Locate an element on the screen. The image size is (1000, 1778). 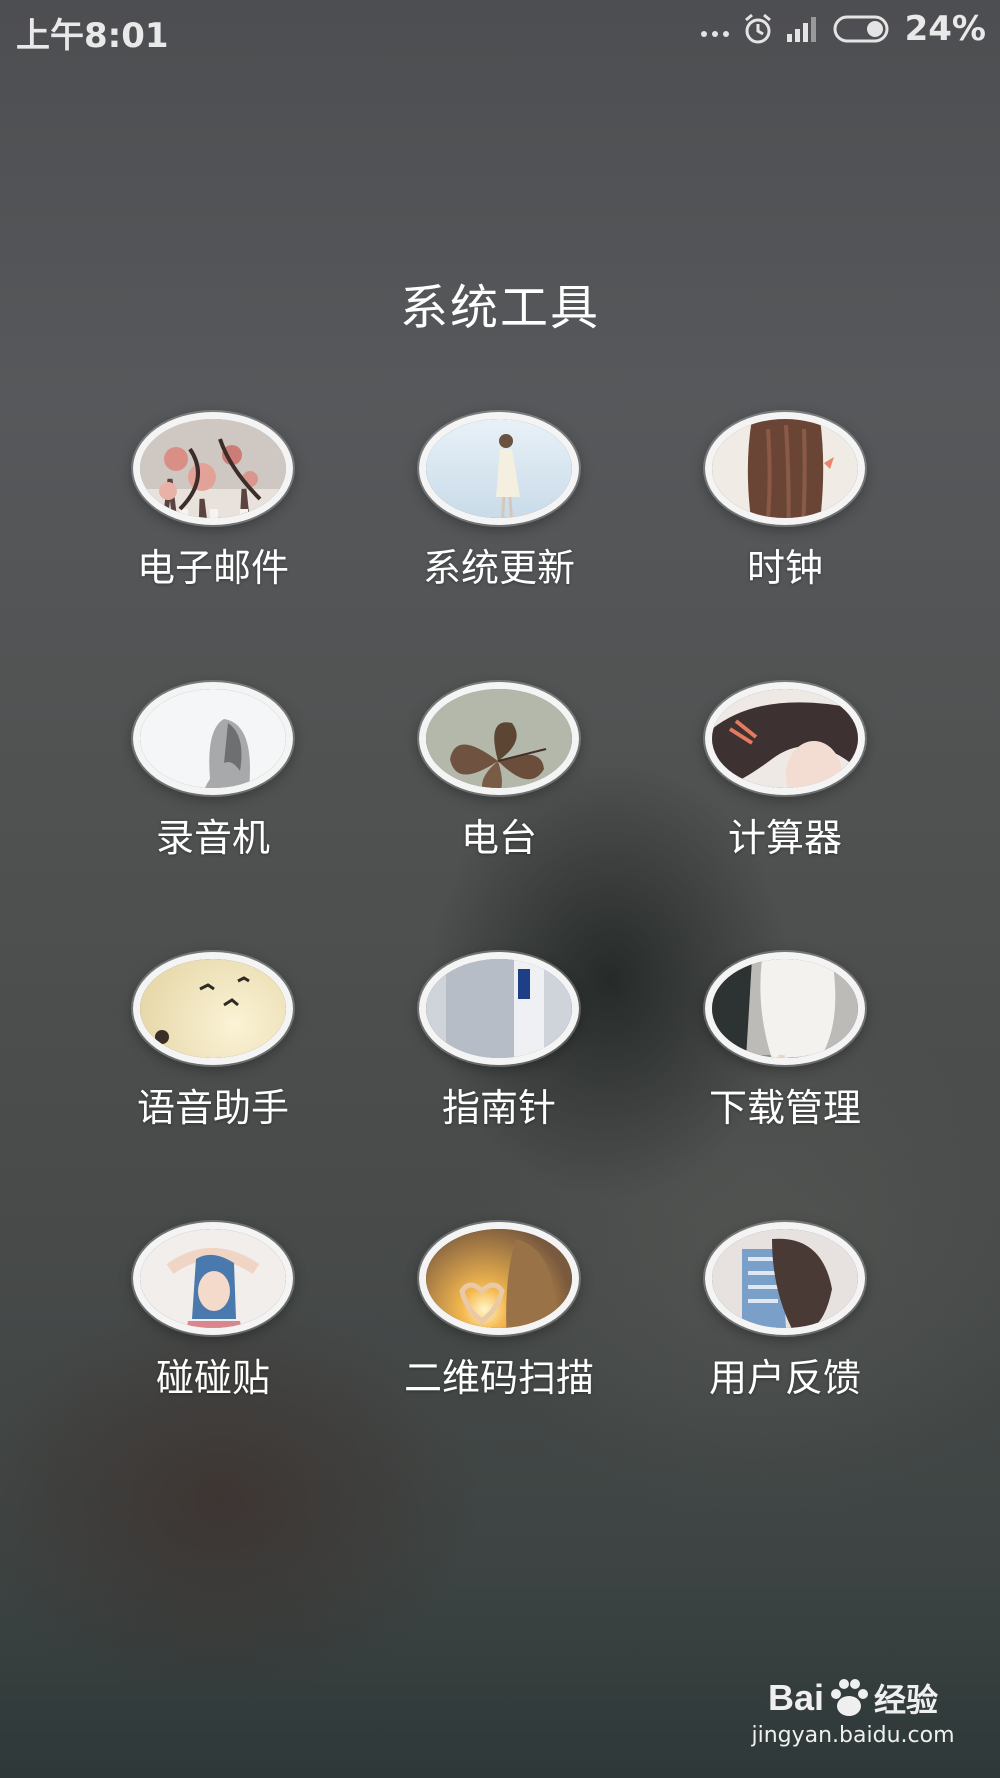
app-label: 电台 is located at coordinates (498, 838).